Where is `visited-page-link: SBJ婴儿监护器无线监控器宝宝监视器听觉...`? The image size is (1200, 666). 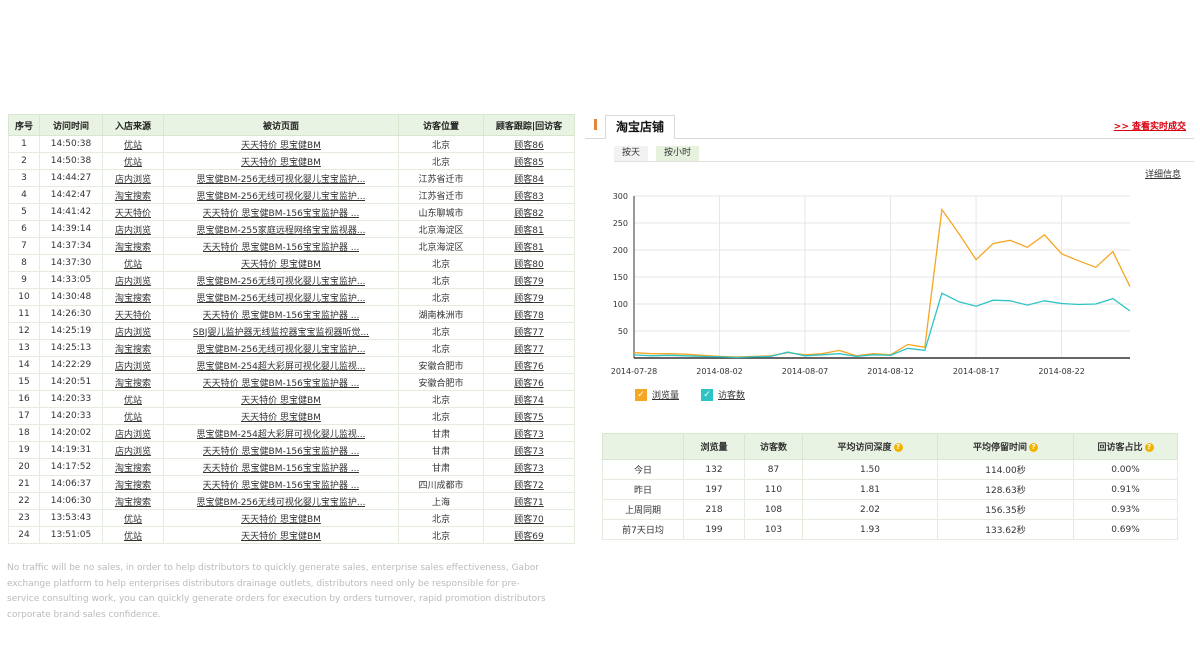 visited-page-link: SBJ婴儿监护器无线监控器宝宝监视器听觉... is located at coordinates (281, 331).